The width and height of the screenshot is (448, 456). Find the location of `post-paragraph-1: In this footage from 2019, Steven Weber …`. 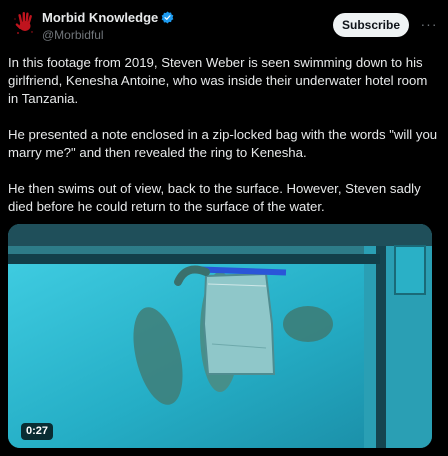

post-paragraph-1: In this footage from 2019, Steven Weber … is located at coordinates (218, 80).